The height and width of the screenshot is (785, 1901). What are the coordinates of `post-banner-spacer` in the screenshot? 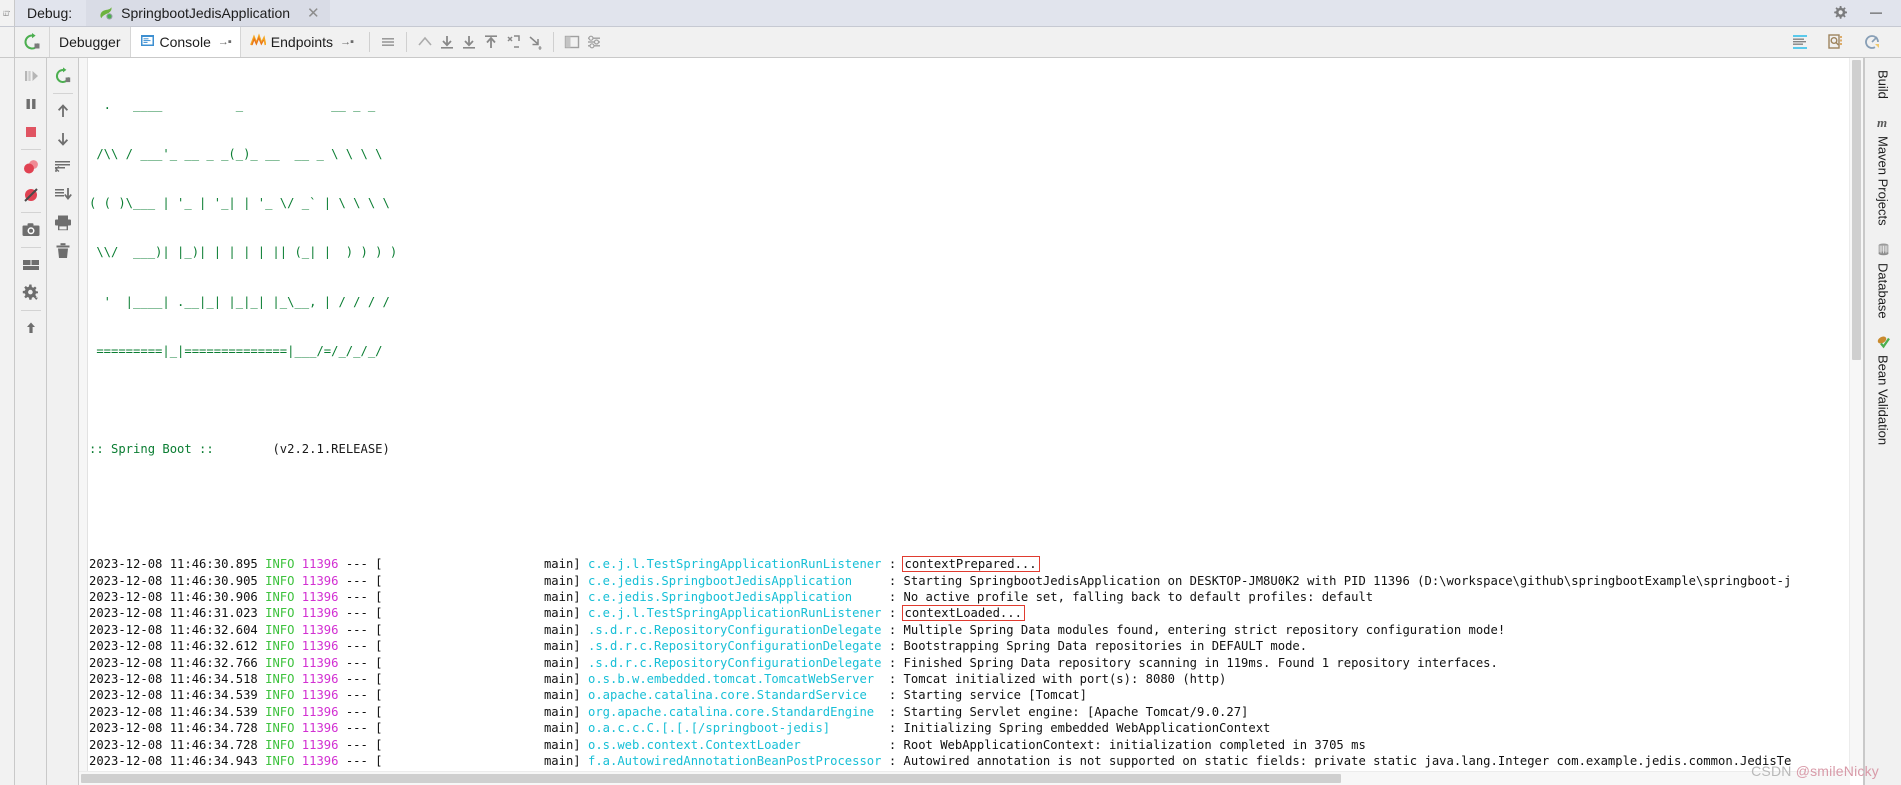 It's located at (976, 499).